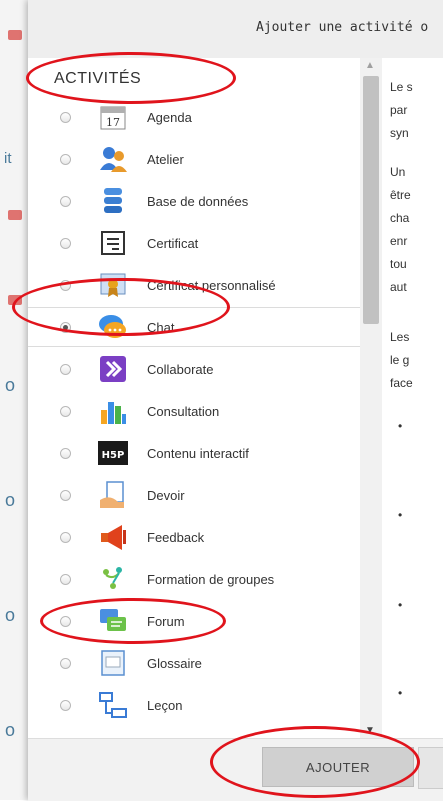 This screenshot has width=443, height=801. I want to click on activity-item-custom-certificate: Certificat personnalisé, so click(194, 285).